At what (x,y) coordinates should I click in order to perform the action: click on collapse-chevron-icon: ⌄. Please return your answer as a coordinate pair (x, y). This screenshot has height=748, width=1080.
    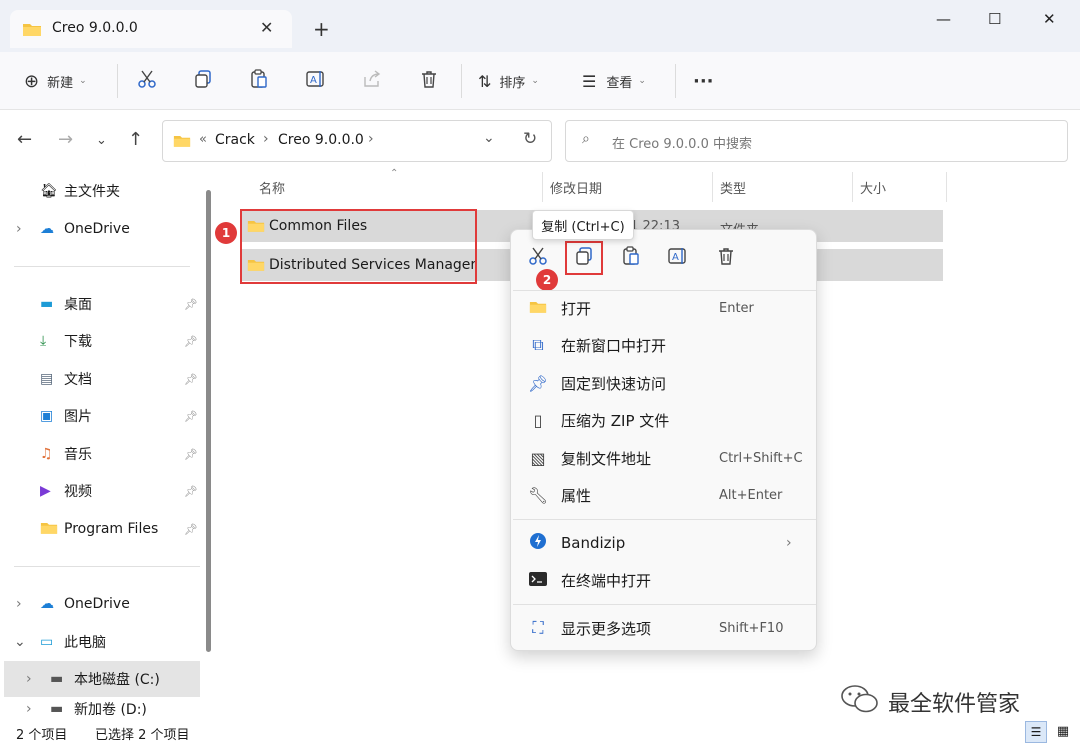
    Looking at the image, I should click on (20, 642).